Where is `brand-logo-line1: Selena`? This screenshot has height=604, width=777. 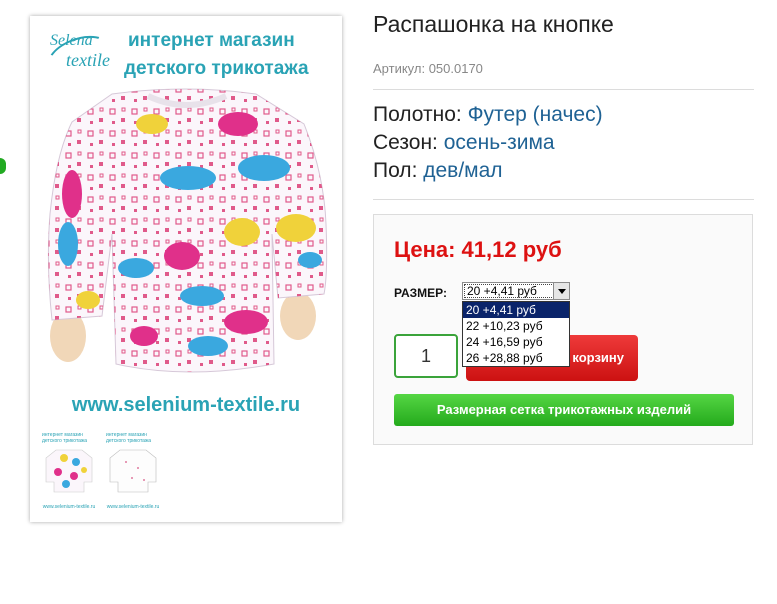
brand-logo-line1: Selena is located at coordinates (71, 40).